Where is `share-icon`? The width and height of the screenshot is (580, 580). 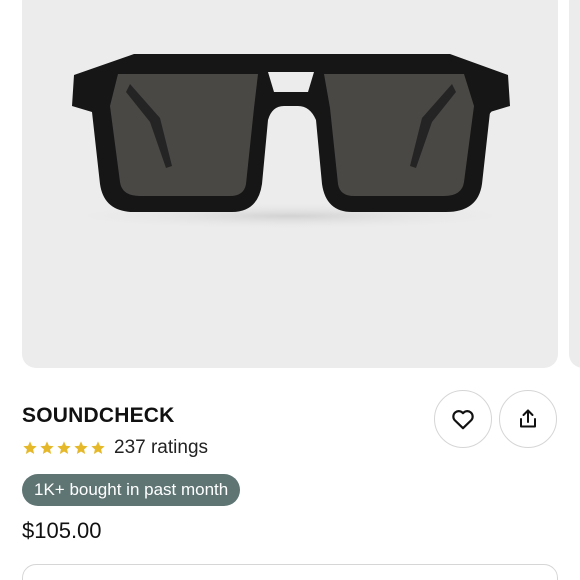 share-icon is located at coordinates (528, 418).